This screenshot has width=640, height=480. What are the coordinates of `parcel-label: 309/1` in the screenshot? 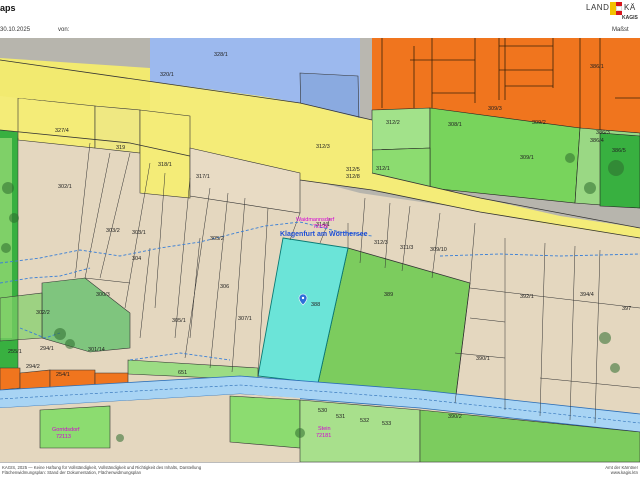 It's located at (527, 158).